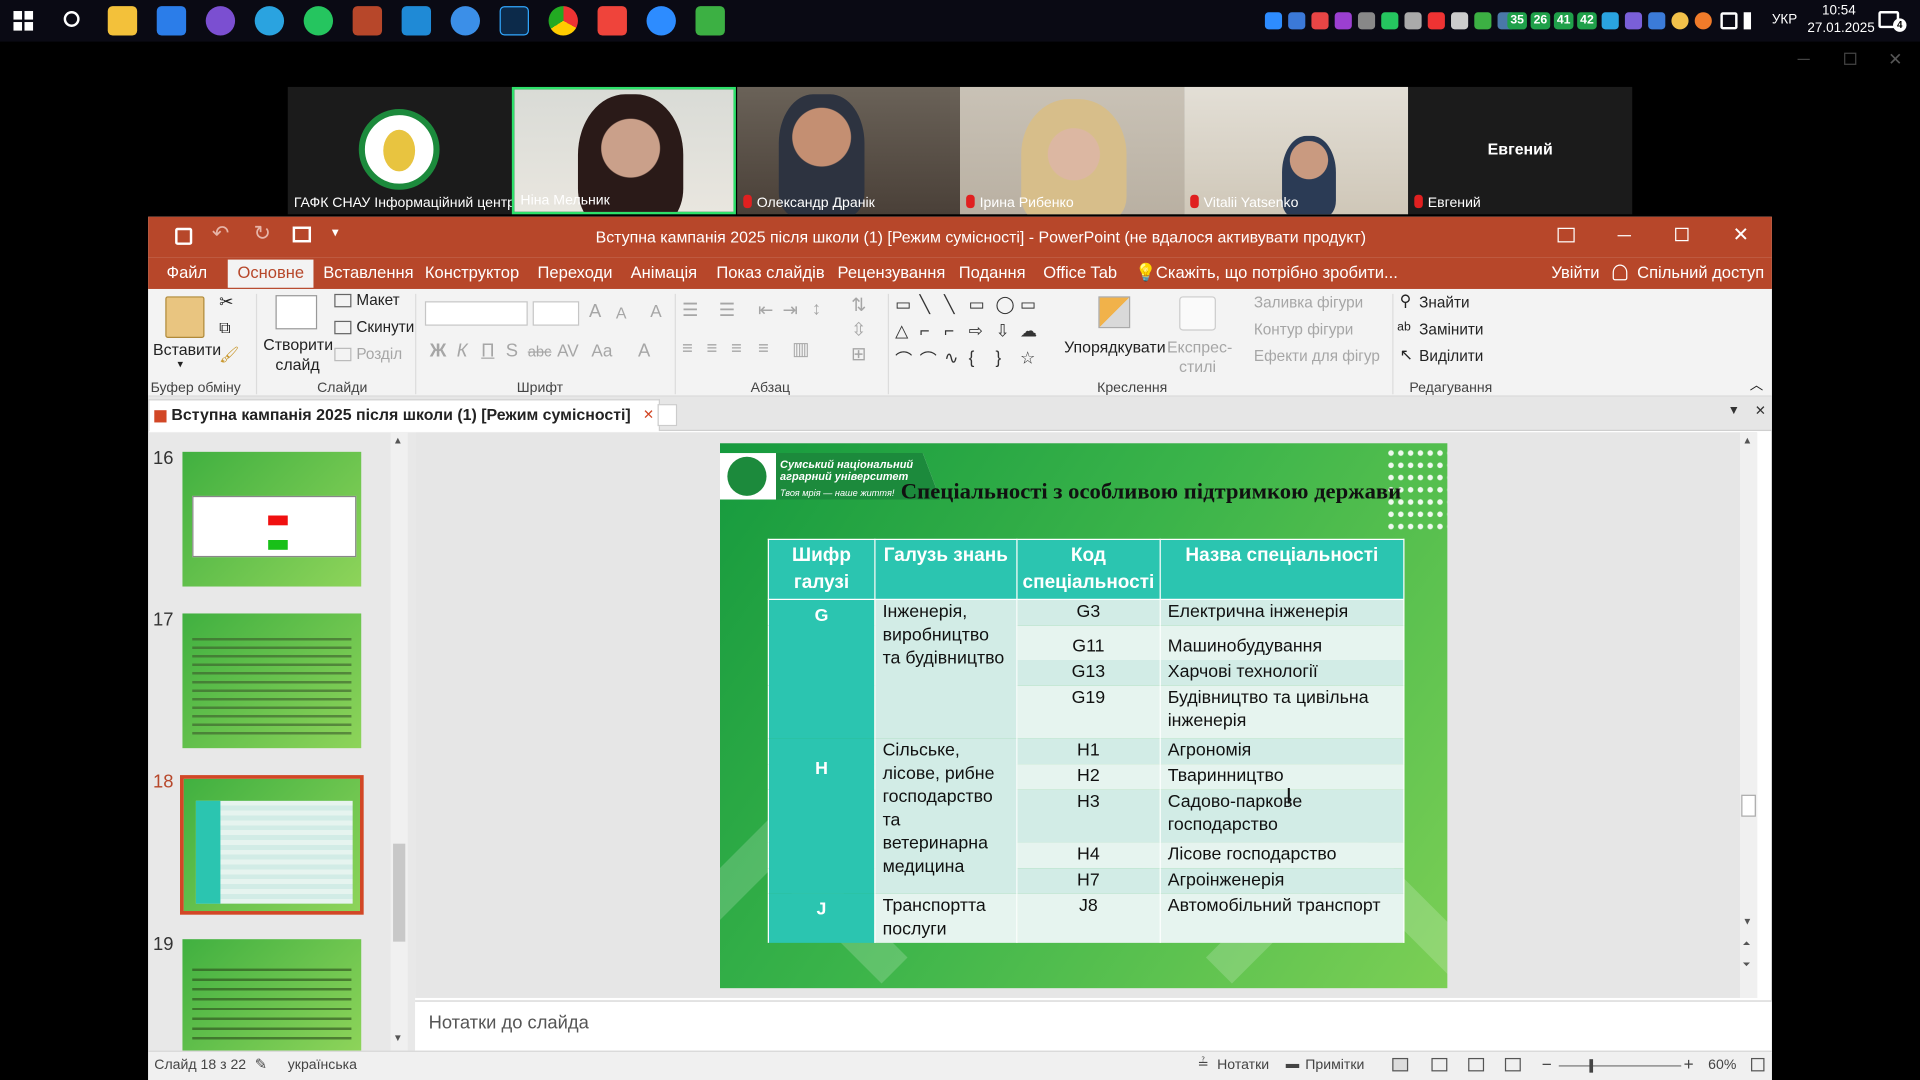 This screenshot has height=1080, width=1920. Describe the element at coordinates (462, 350) in the screenshot. I see `italic-icon: К` at that location.